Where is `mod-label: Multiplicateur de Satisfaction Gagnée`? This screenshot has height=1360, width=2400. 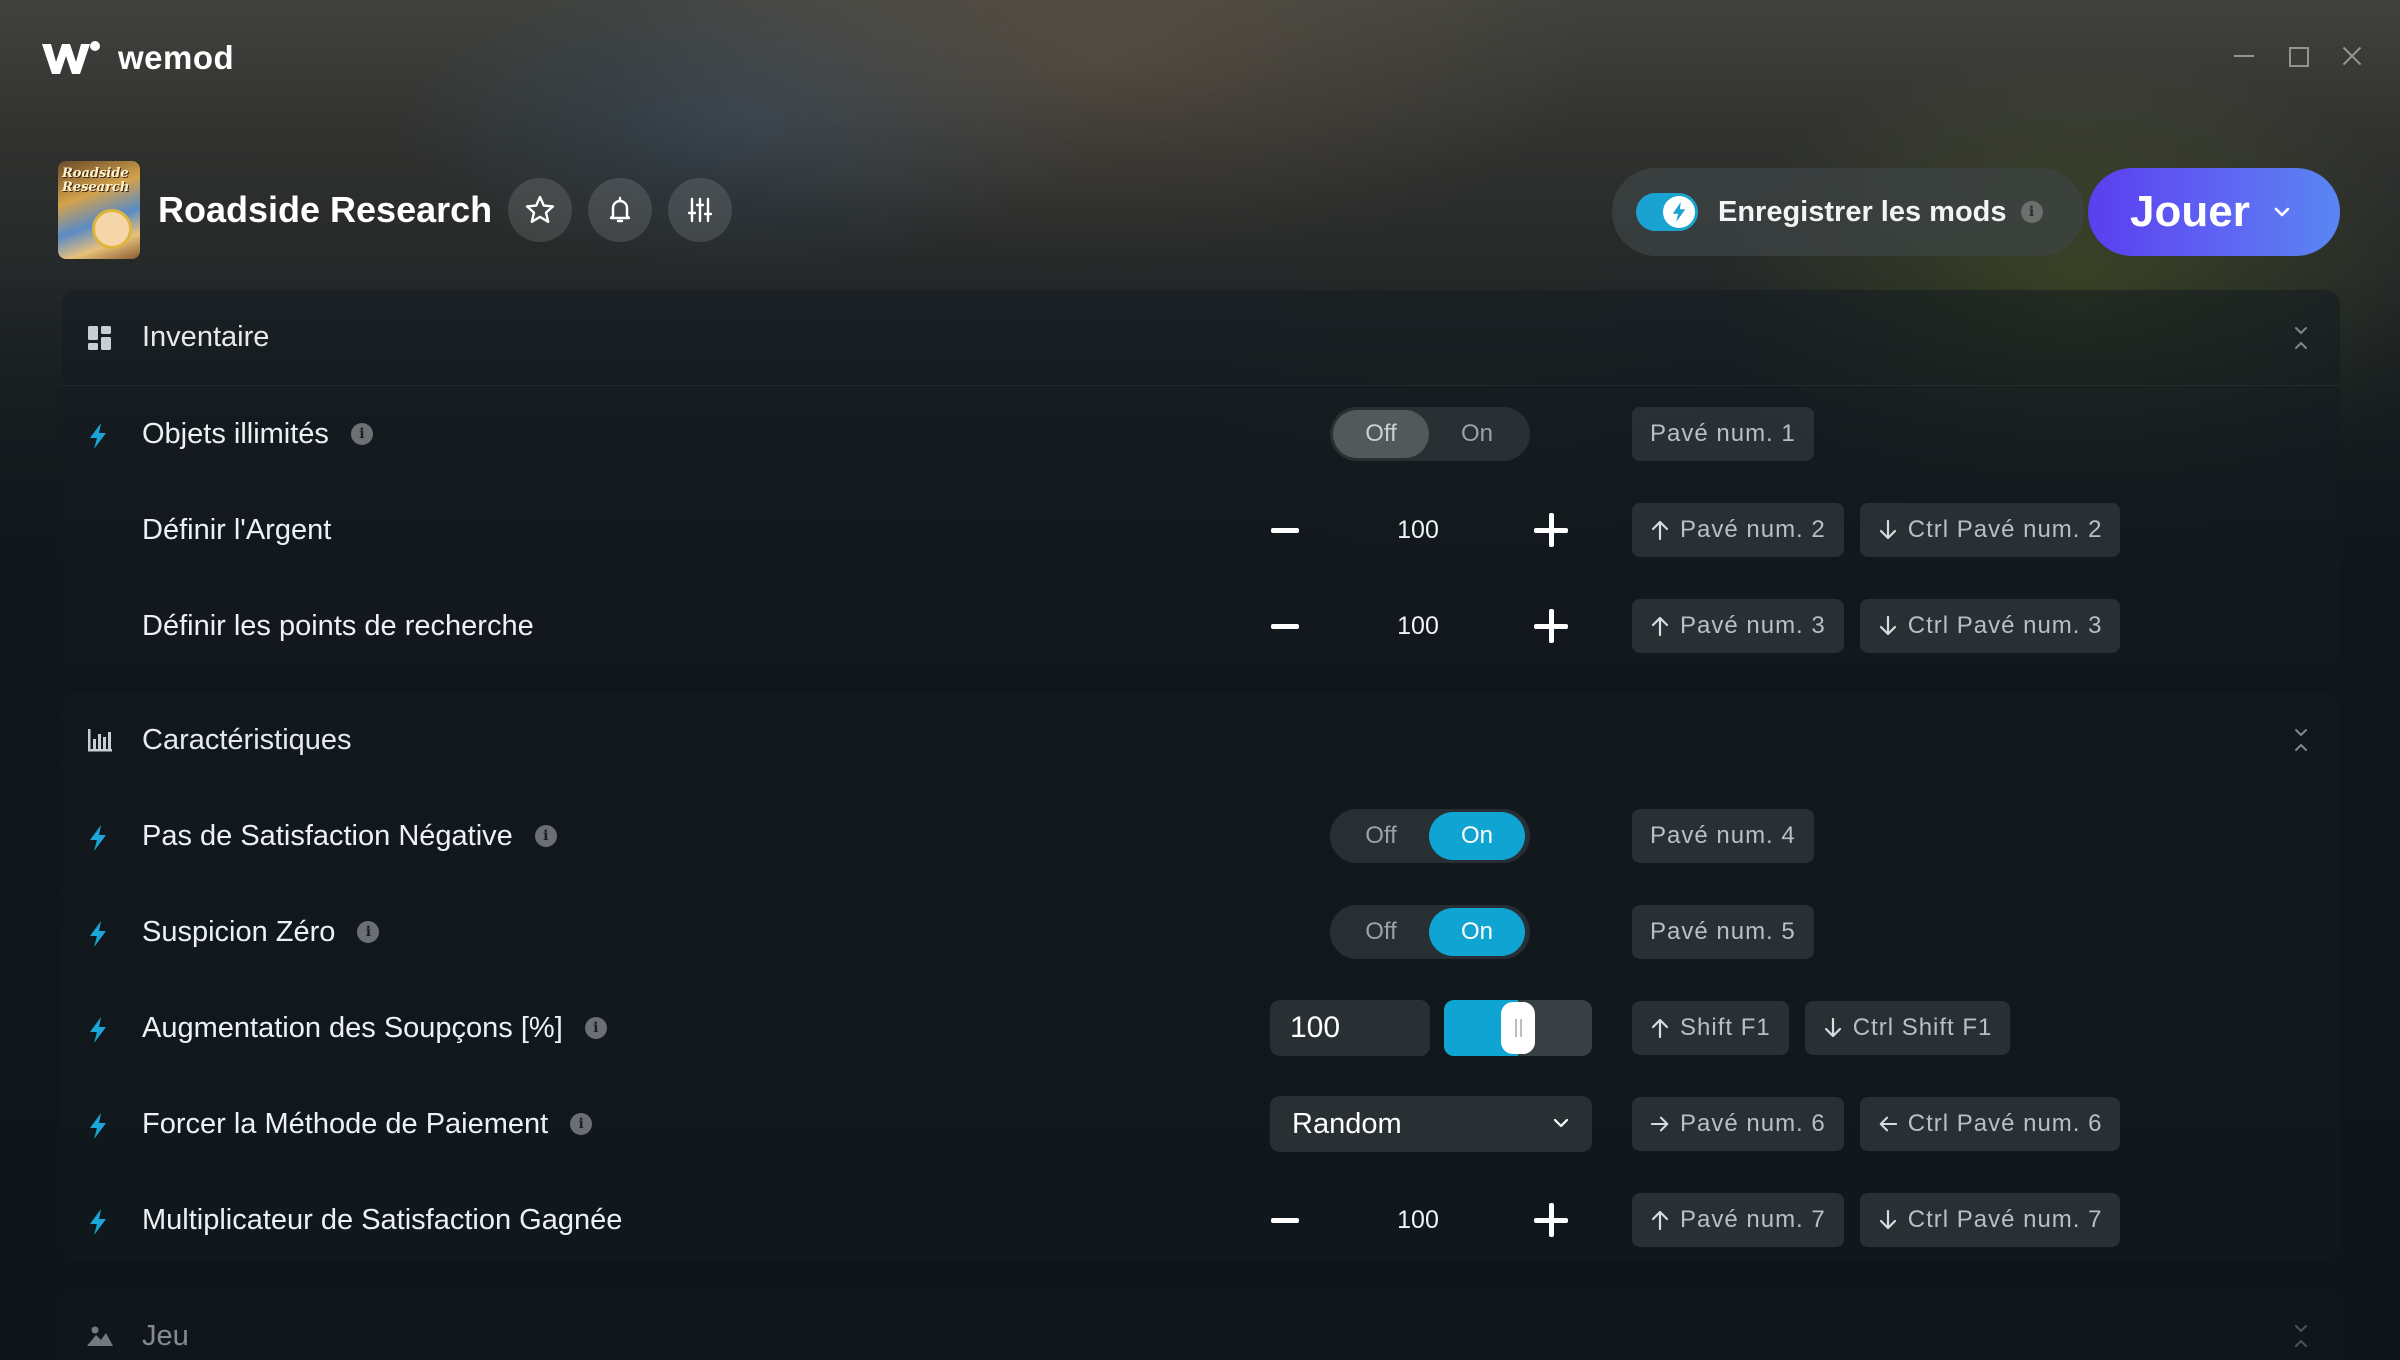
mod-label: Multiplicateur de Satisfaction Gagnée is located at coordinates (382, 1220).